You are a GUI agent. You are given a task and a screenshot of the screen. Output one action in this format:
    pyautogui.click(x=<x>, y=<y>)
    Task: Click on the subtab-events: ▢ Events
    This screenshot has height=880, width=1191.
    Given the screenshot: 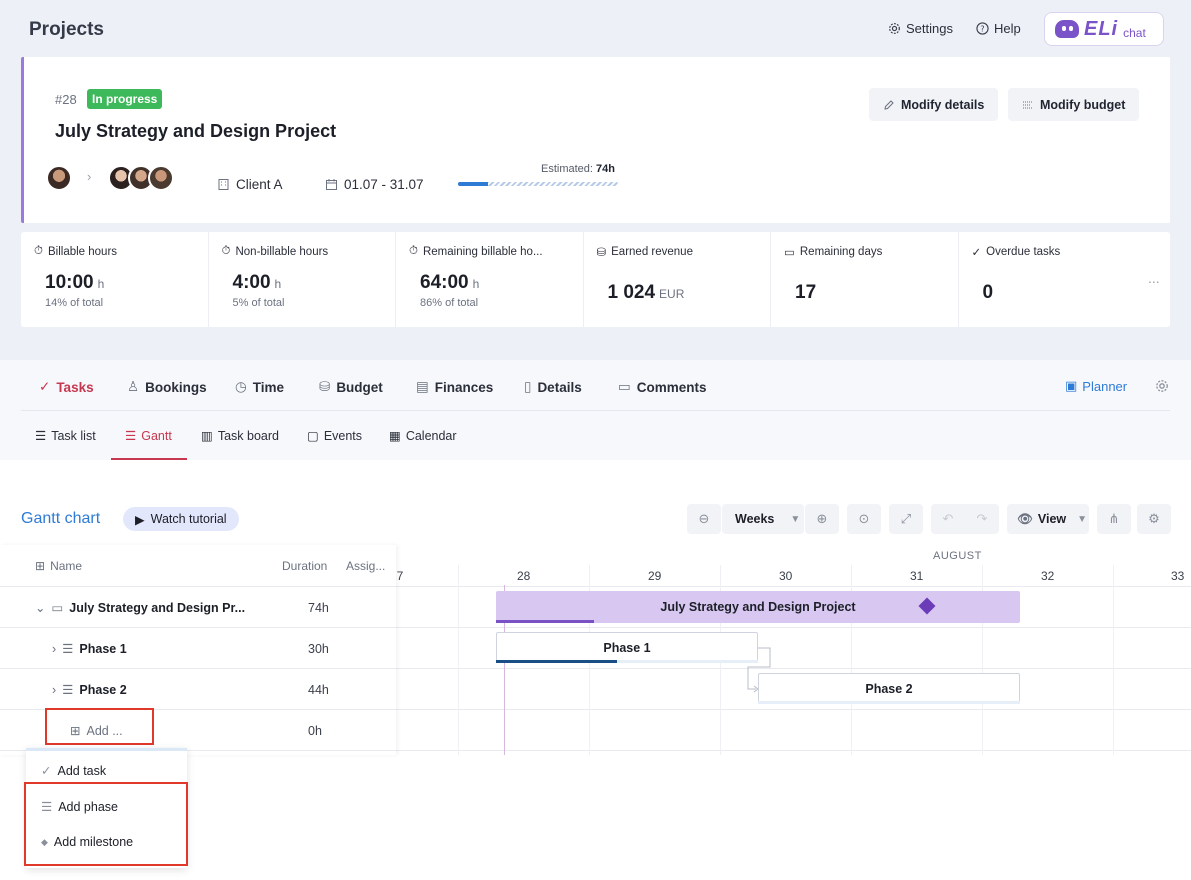 What is the action you would take?
    pyautogui.click(x=335, y=436)
    